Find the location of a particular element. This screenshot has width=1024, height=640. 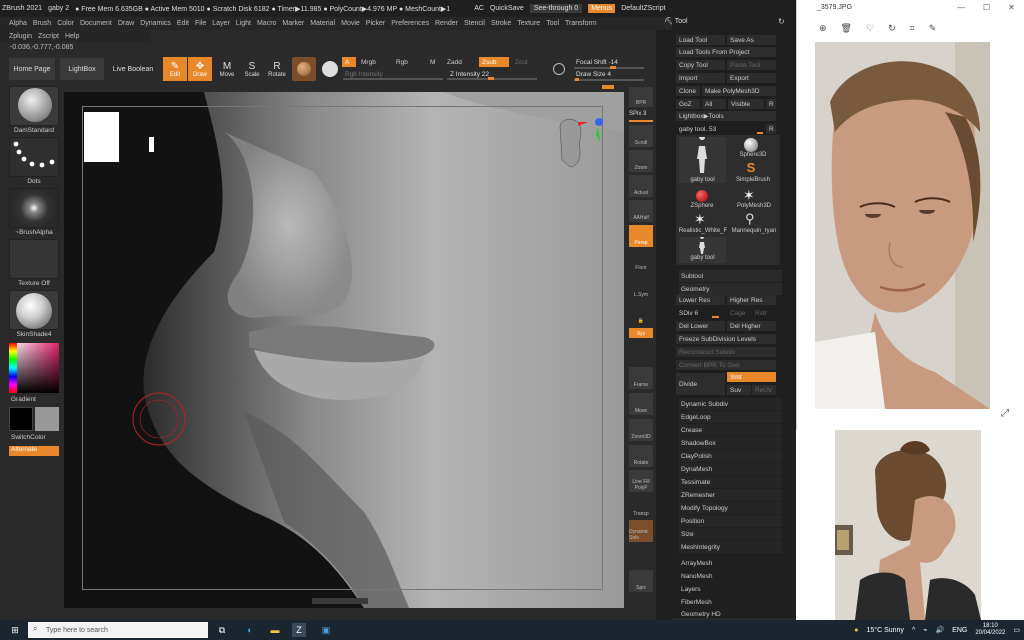

size-section: Size is located at coordinates (730, 534).